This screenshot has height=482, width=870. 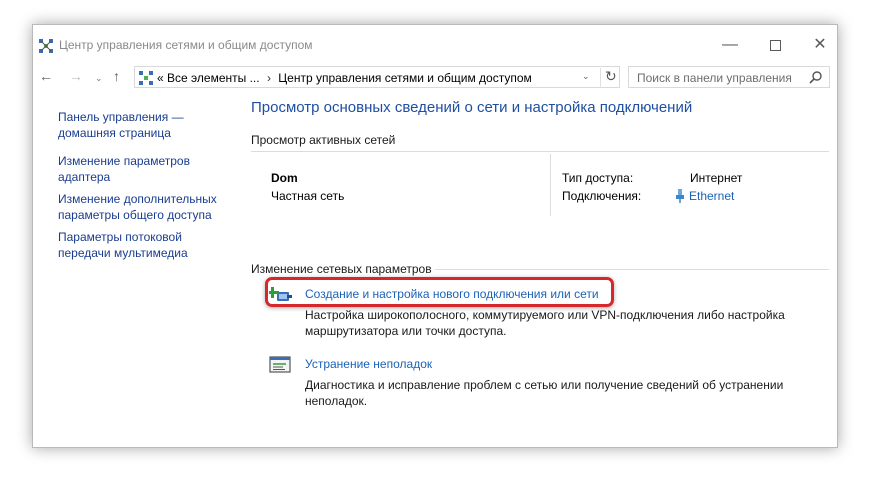 What do you see at coordinates (121, 117) in the screenshot?
I see `sidebar-item-label: Панель управления —` at bounding box center [121, 117].